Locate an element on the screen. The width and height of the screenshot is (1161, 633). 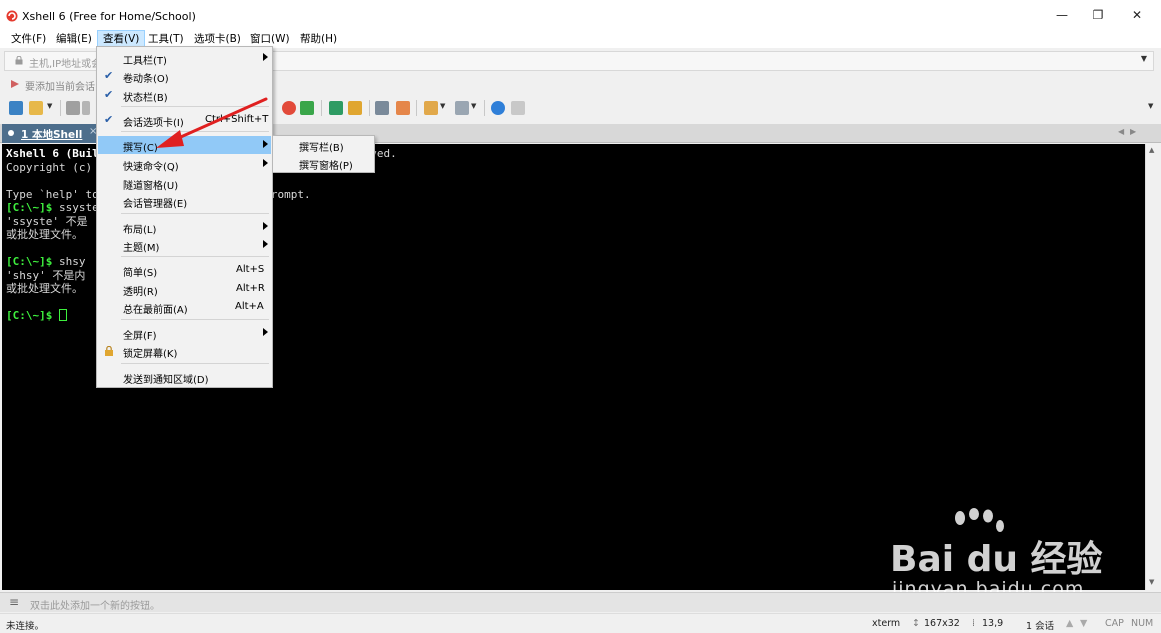
terminal-text: ssyste is located at coordinates (75, 207).